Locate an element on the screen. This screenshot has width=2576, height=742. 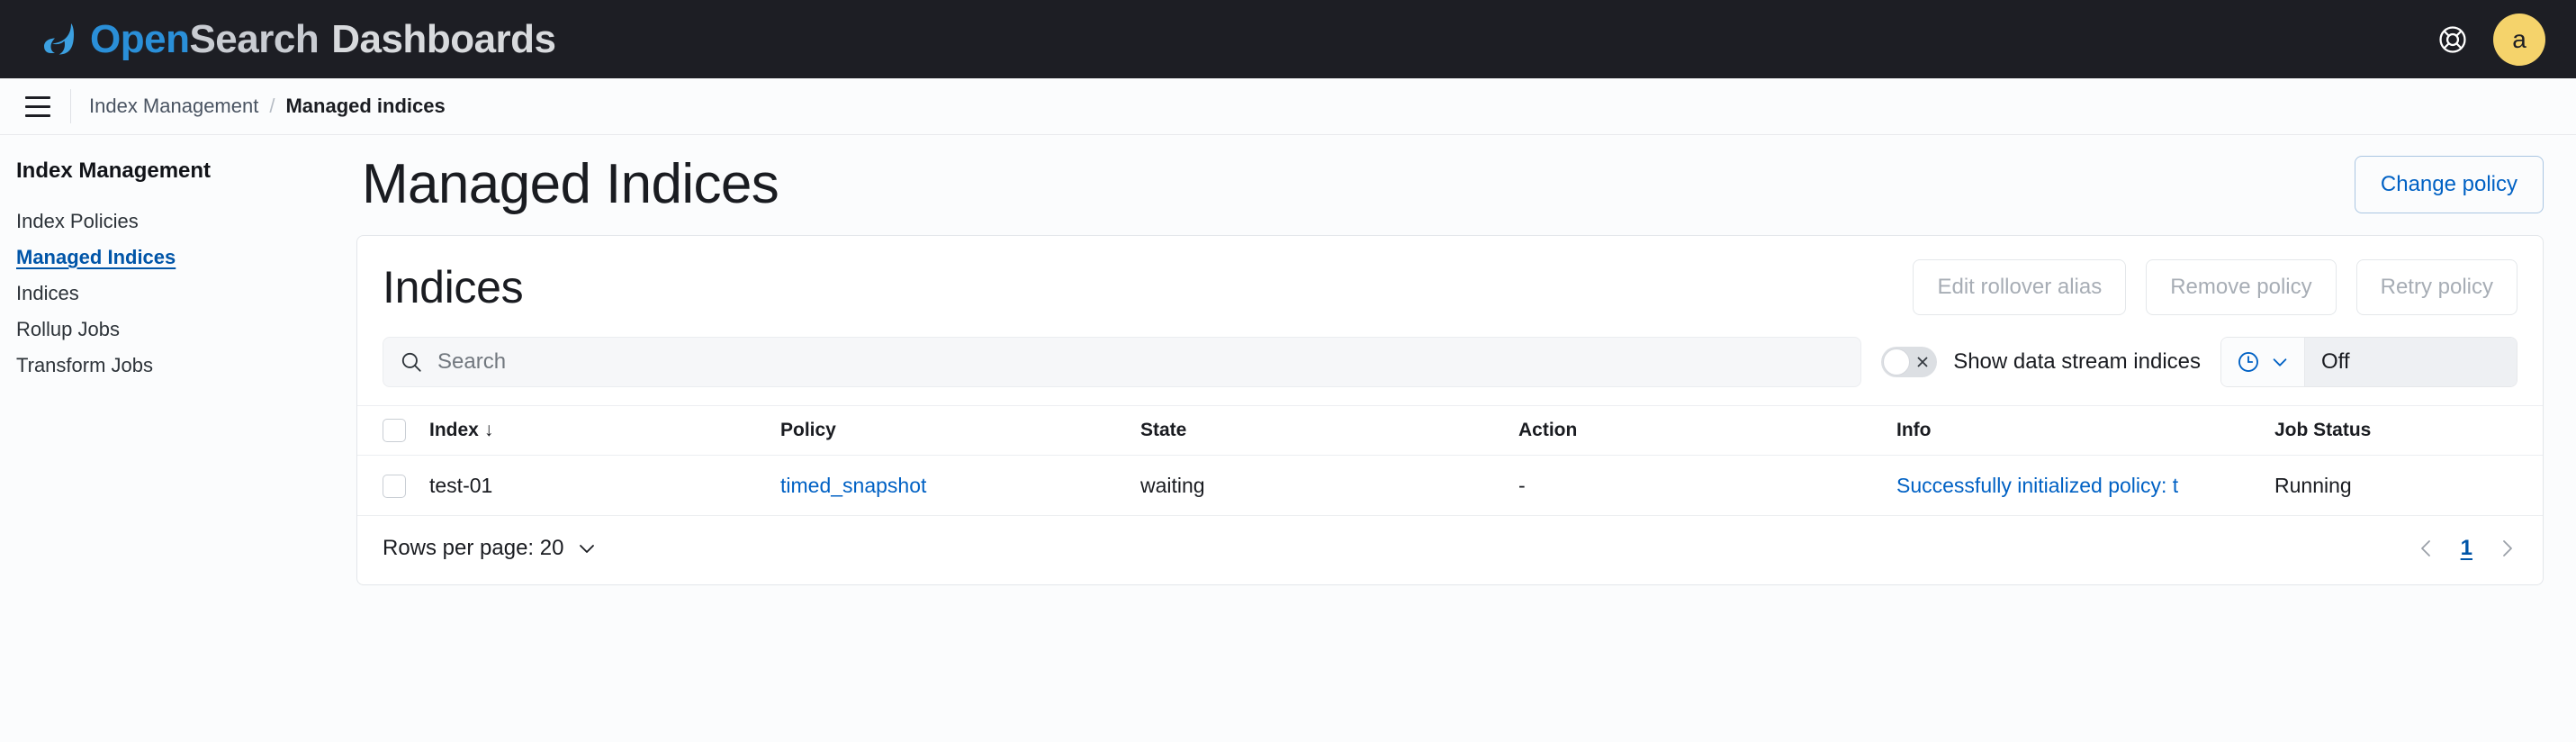
column-header-job-status: Job Status is located at coordinates (2404, 431).